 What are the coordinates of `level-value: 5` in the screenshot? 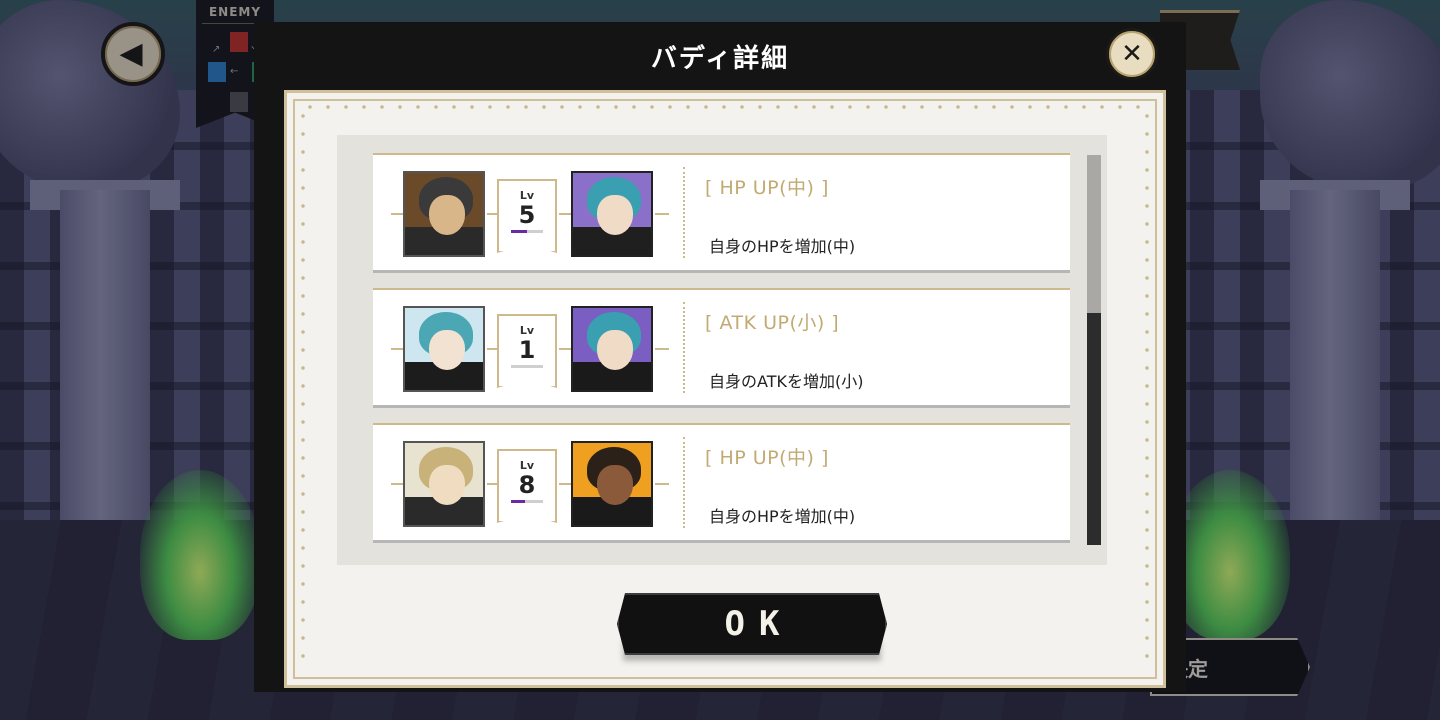 It's located at (527, 215).